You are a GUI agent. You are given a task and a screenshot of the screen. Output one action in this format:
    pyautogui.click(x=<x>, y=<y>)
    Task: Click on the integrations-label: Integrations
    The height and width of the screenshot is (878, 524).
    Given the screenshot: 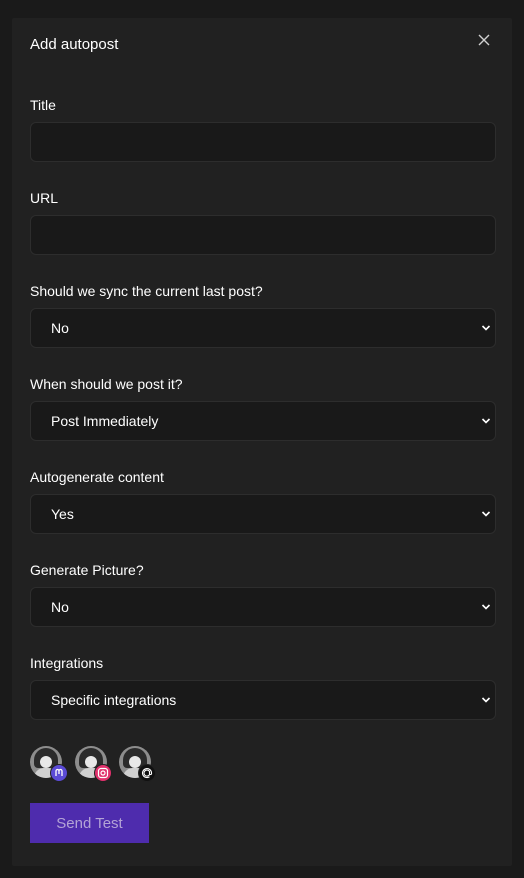 What is the action you would take?
    pyautogui.click(x=67, y=663)
    